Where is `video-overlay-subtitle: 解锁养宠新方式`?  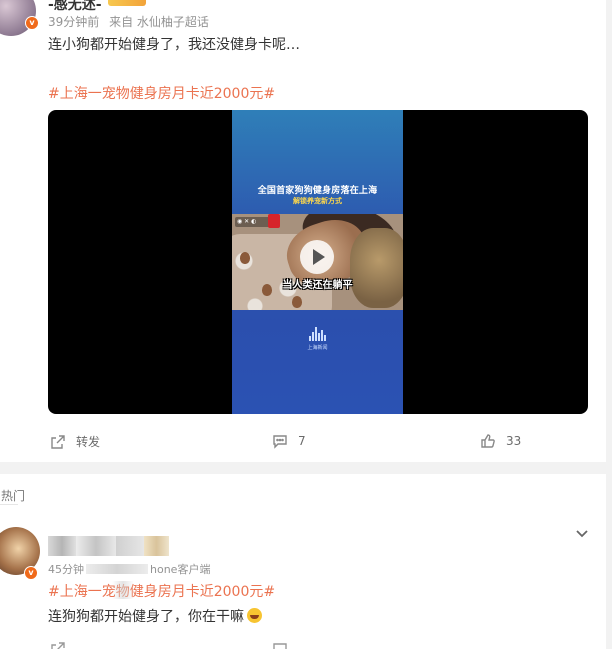
video-overlay-subtitle: 解锁养宠新方式 is located at coordinates (317, 201).